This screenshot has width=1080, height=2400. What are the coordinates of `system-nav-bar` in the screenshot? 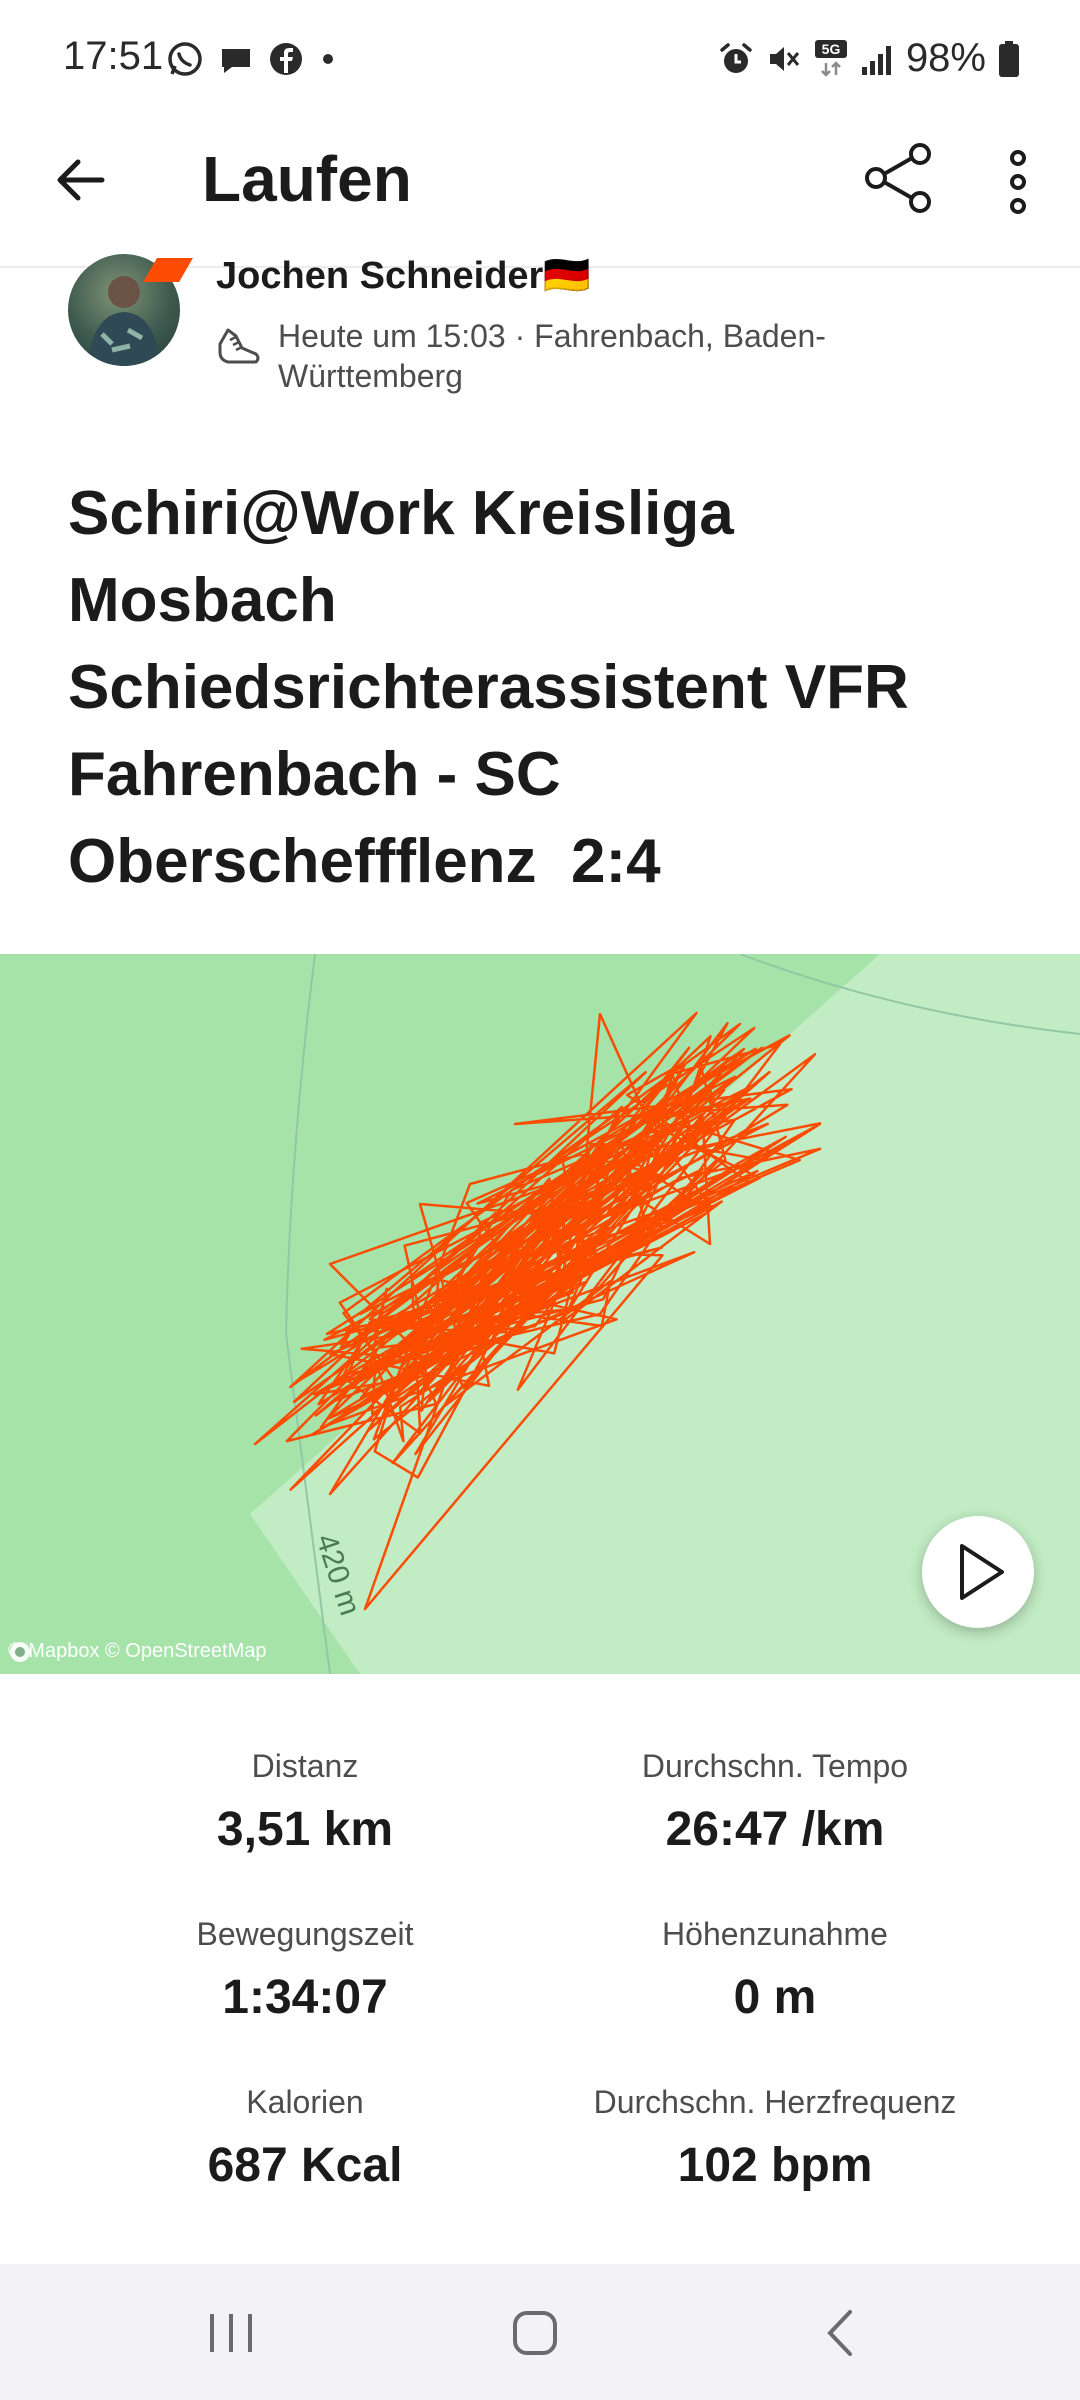 It's located at (540, 2332).